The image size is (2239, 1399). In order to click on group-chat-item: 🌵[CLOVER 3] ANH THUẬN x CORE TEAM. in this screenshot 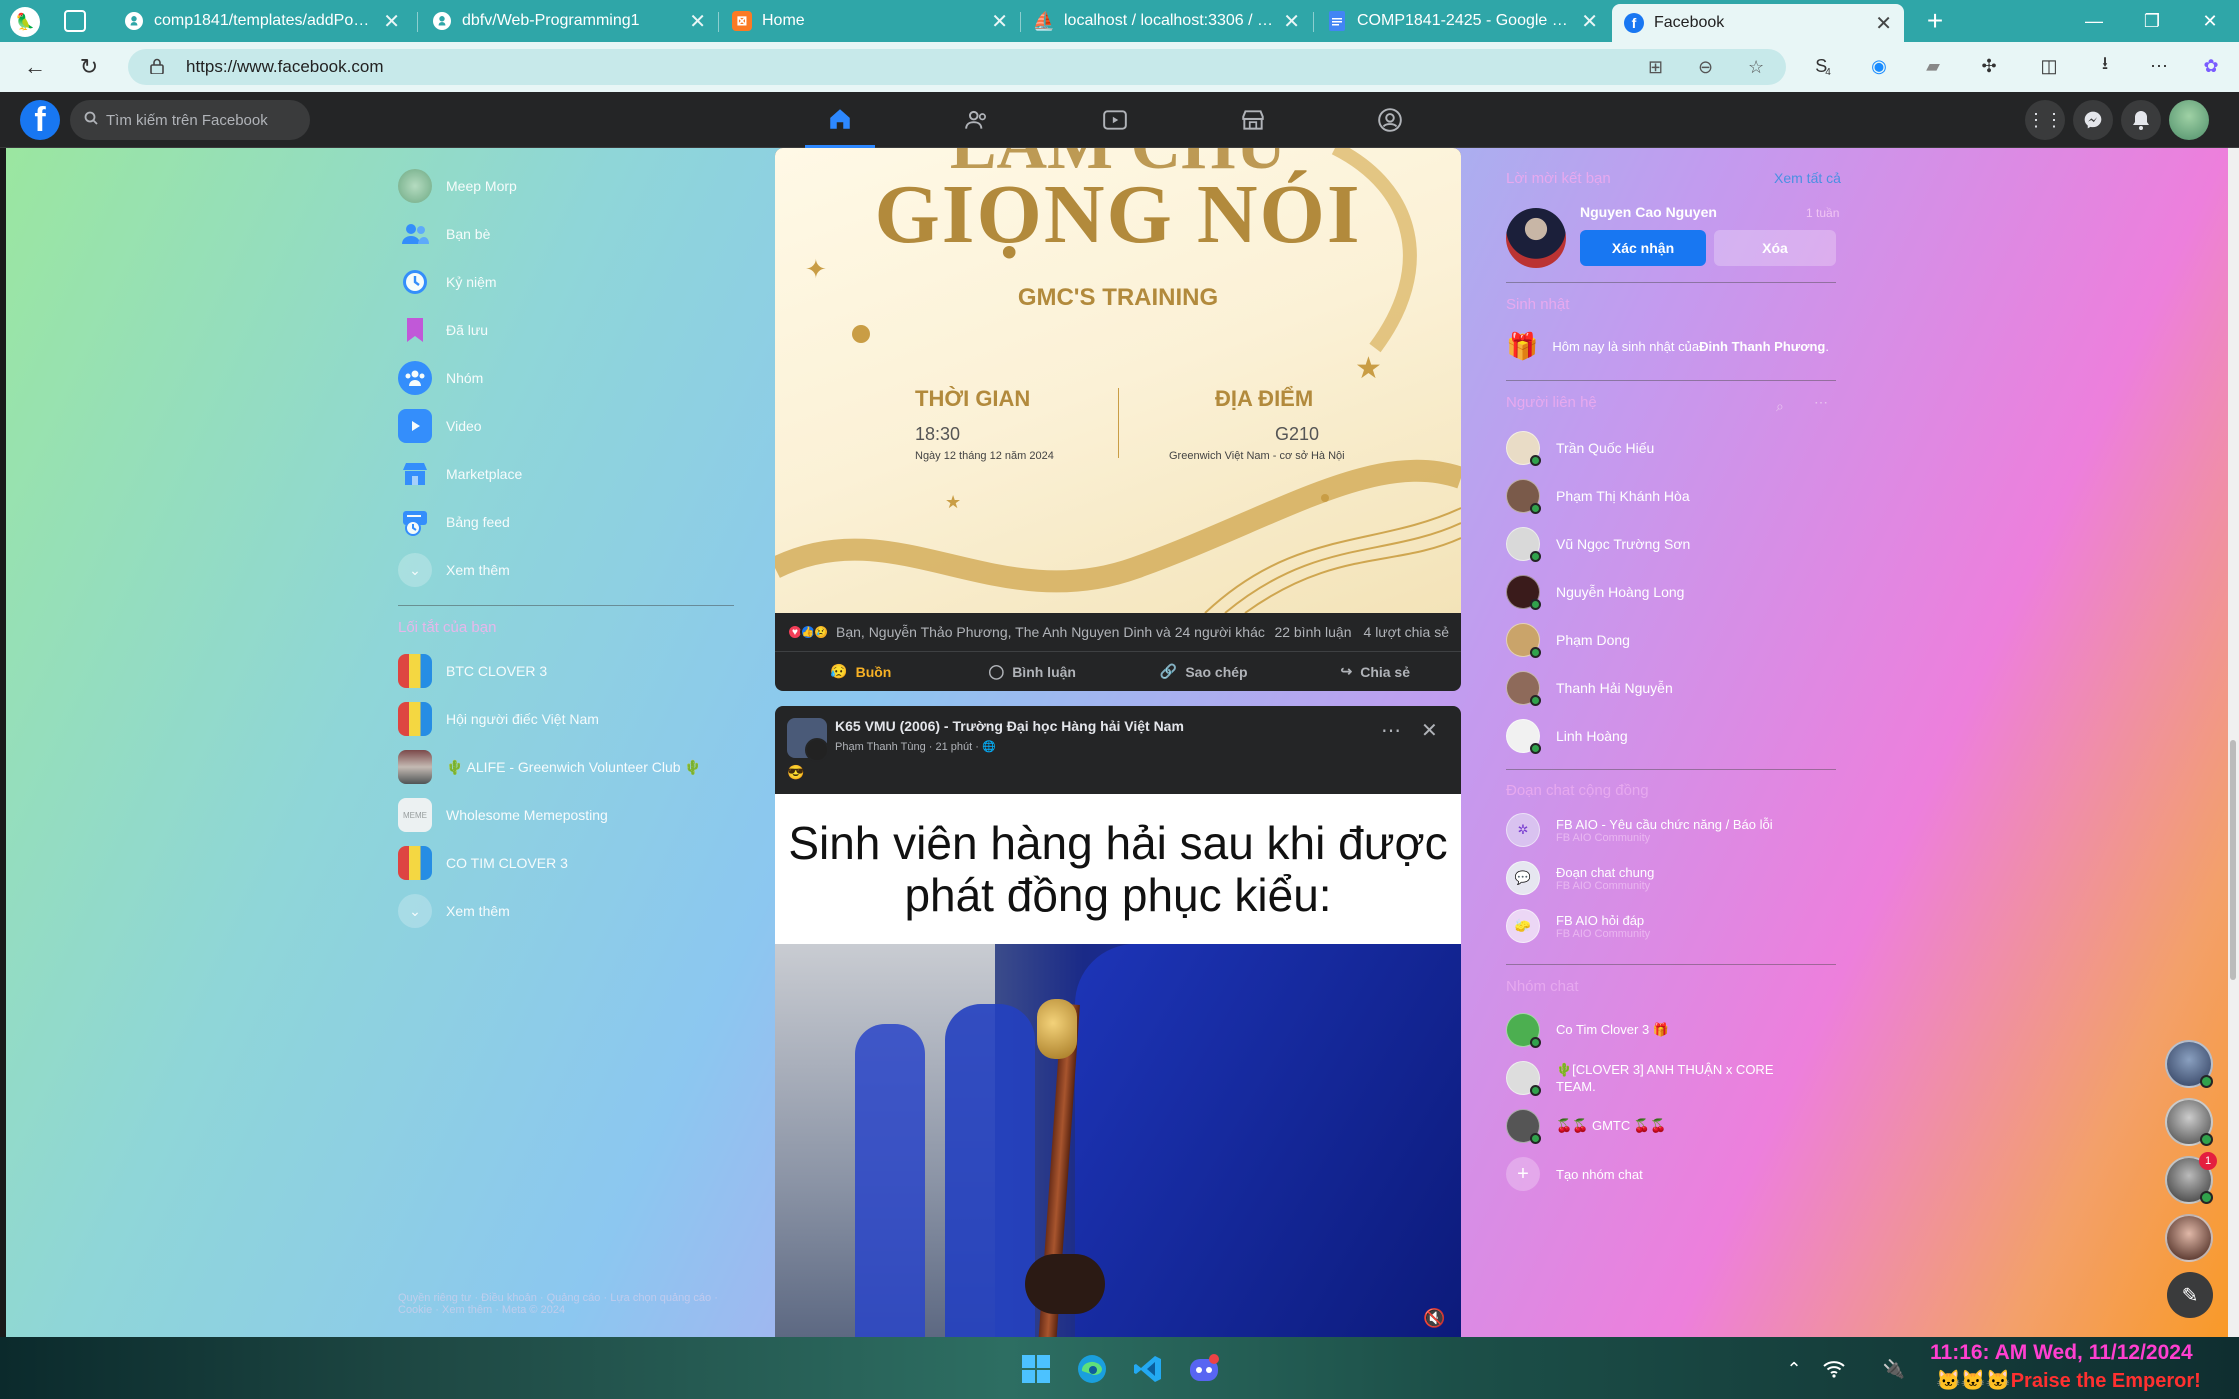, I will do `click(1656, 1078)`.